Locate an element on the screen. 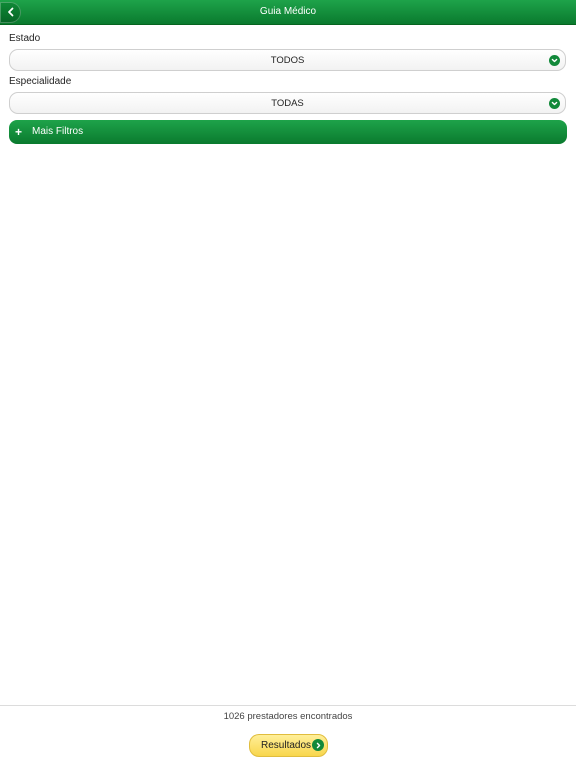 This screenshot has width=576, height=768. arrow-right-circle-icon is located at coordinates (318, 745).